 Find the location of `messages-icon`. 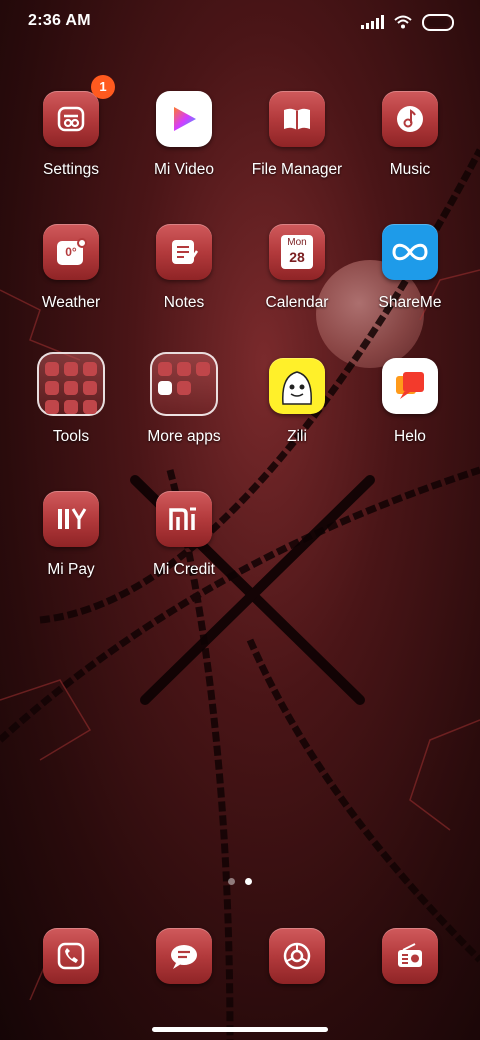

messages-icon is located at coordinates (184, 956).